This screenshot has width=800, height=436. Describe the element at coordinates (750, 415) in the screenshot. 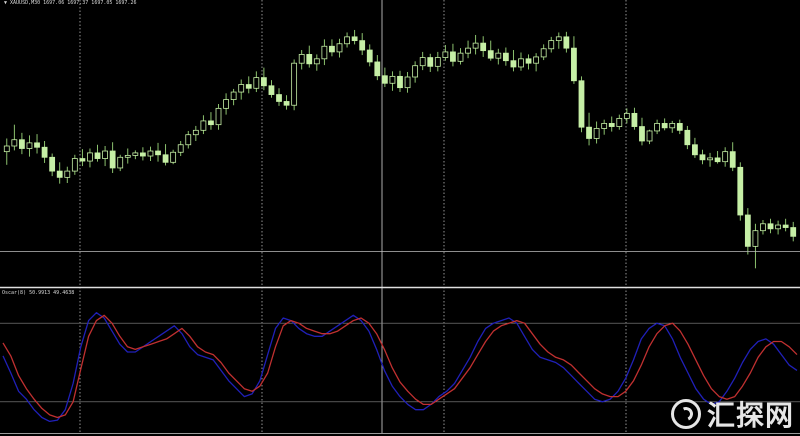

I see `watermark-text: 汇探网` at that location.